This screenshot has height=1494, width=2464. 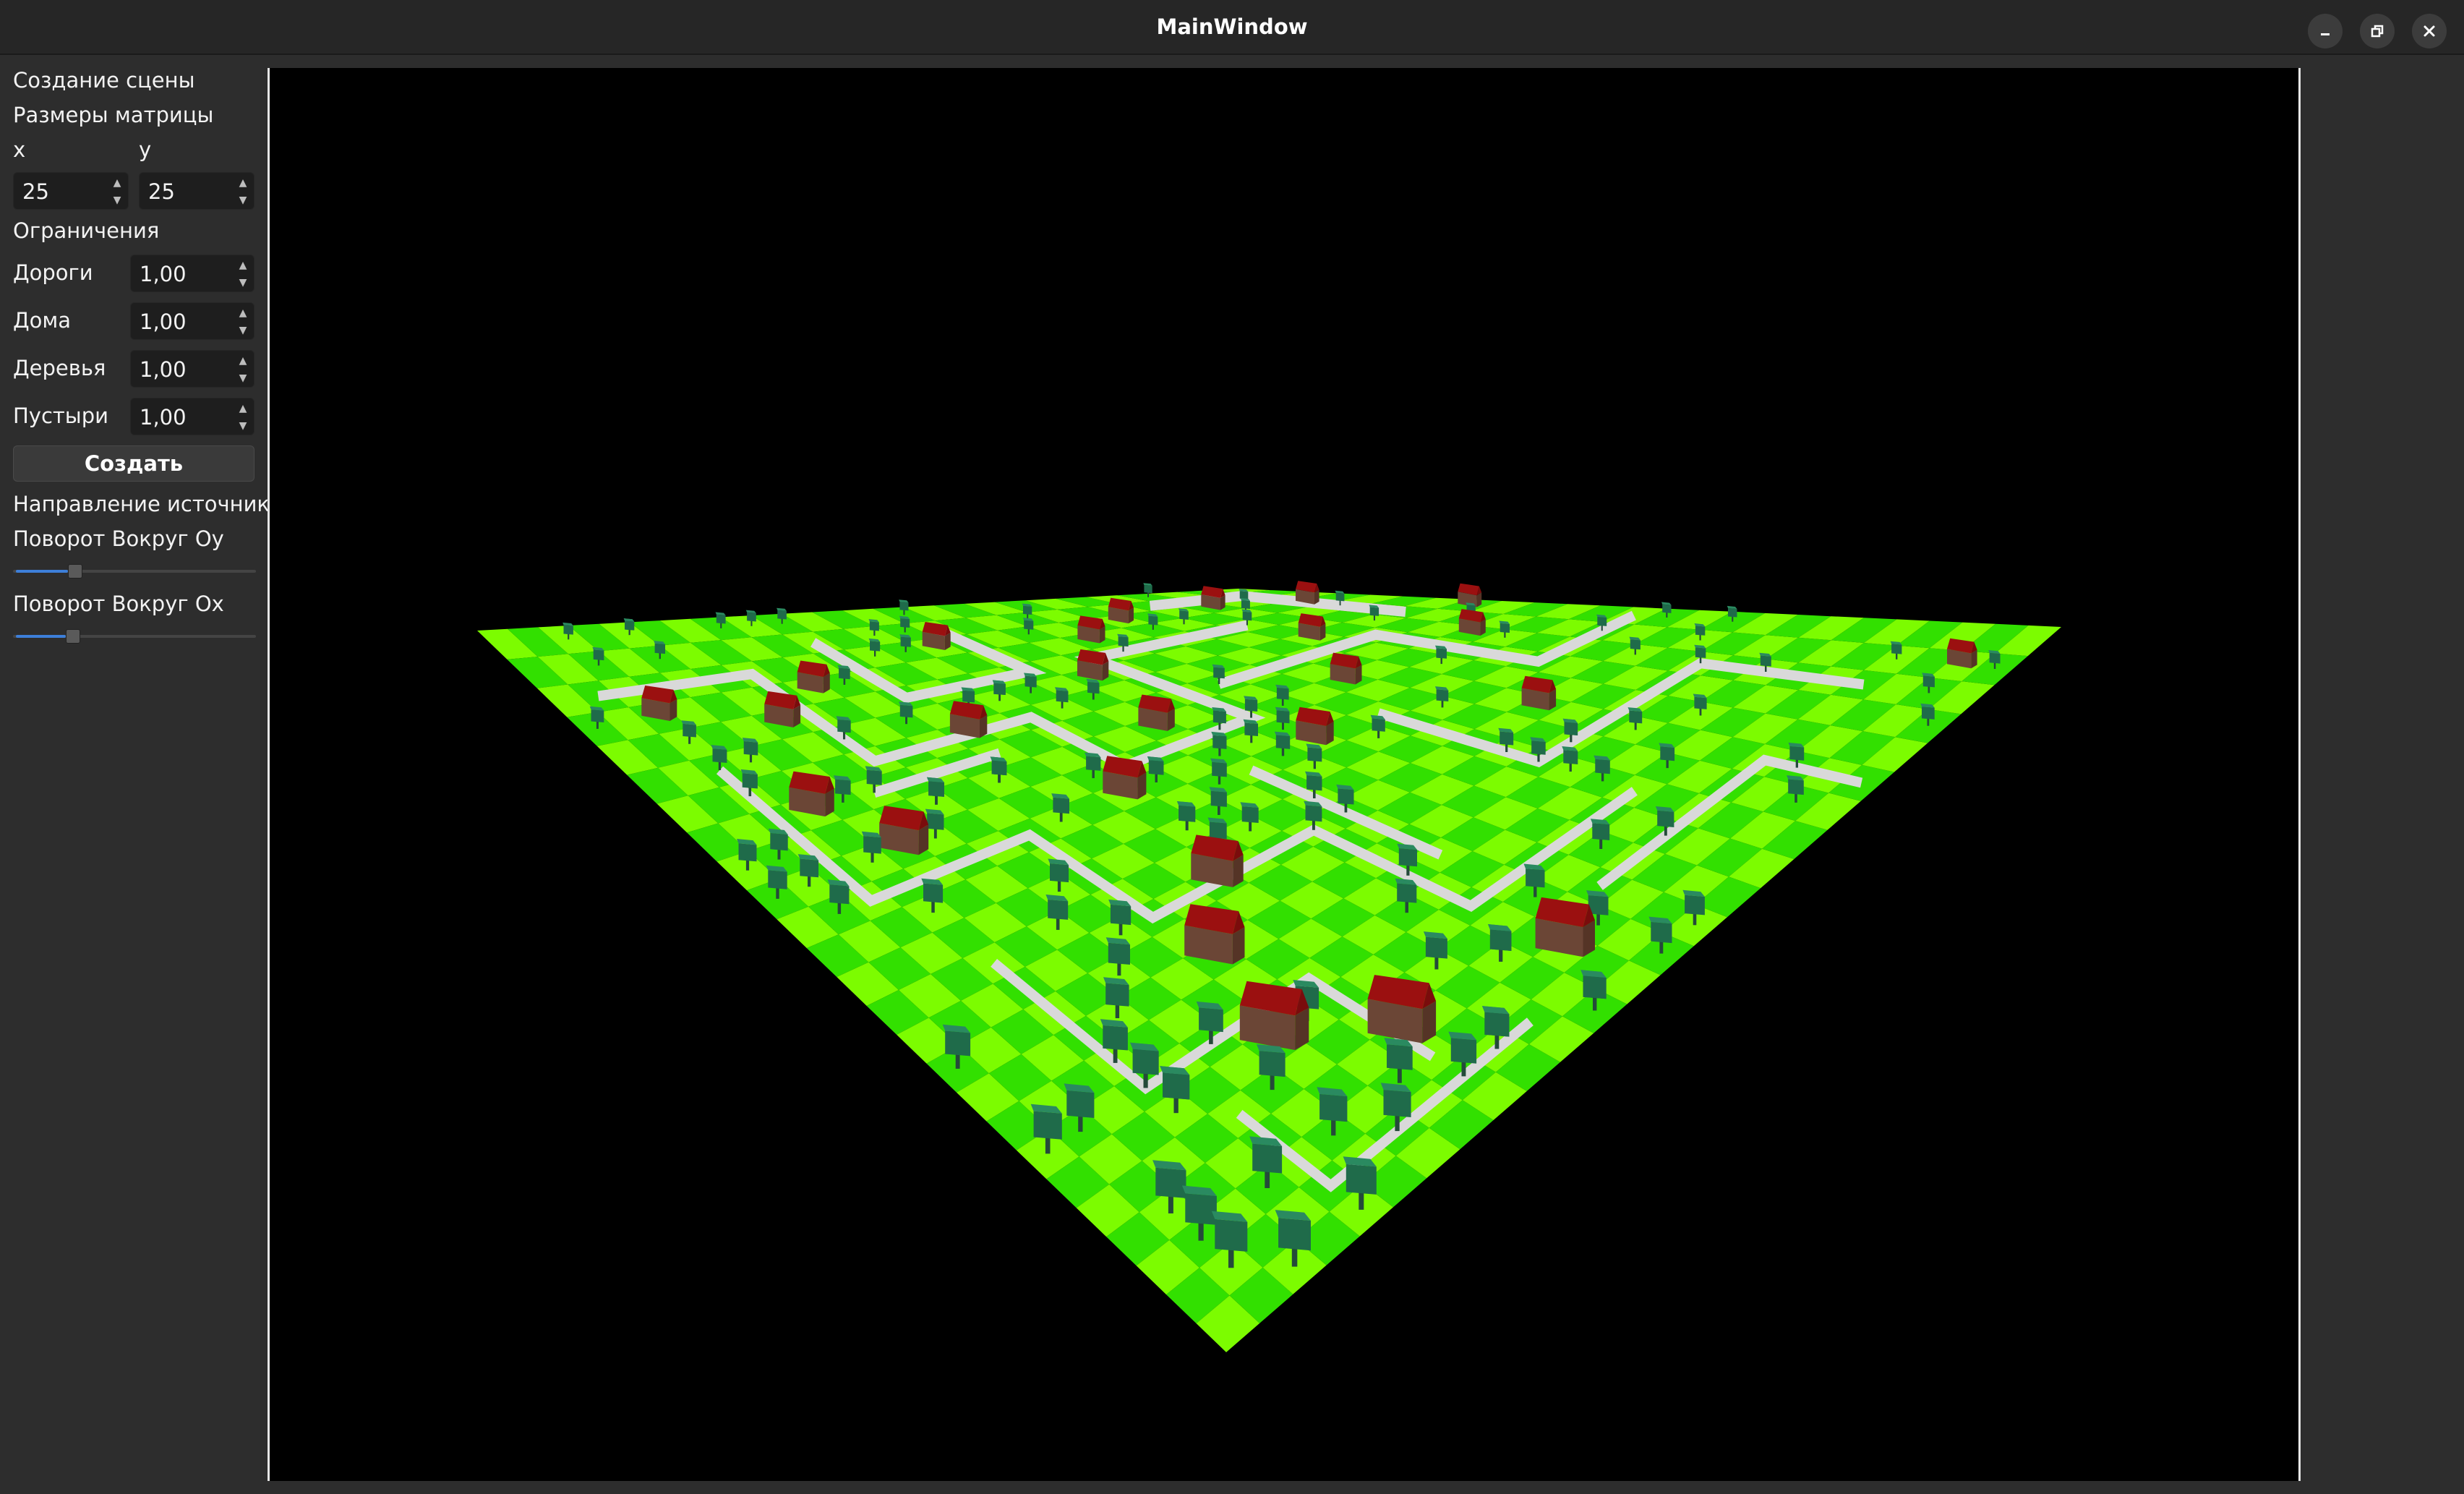 I want to click on y-size-value: 25, so click(x=161, y=191).